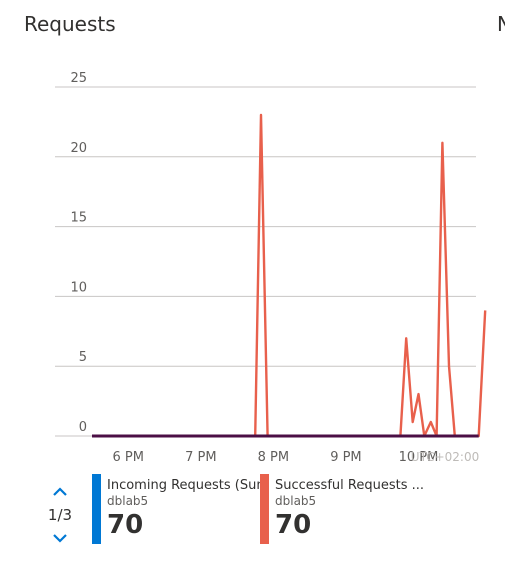 This screenshot has width=505, height=565. What do you see at coordinates (78, 287) in the screenshot?
I see `y-tick-label: 10` at bounding box center [78, 287].